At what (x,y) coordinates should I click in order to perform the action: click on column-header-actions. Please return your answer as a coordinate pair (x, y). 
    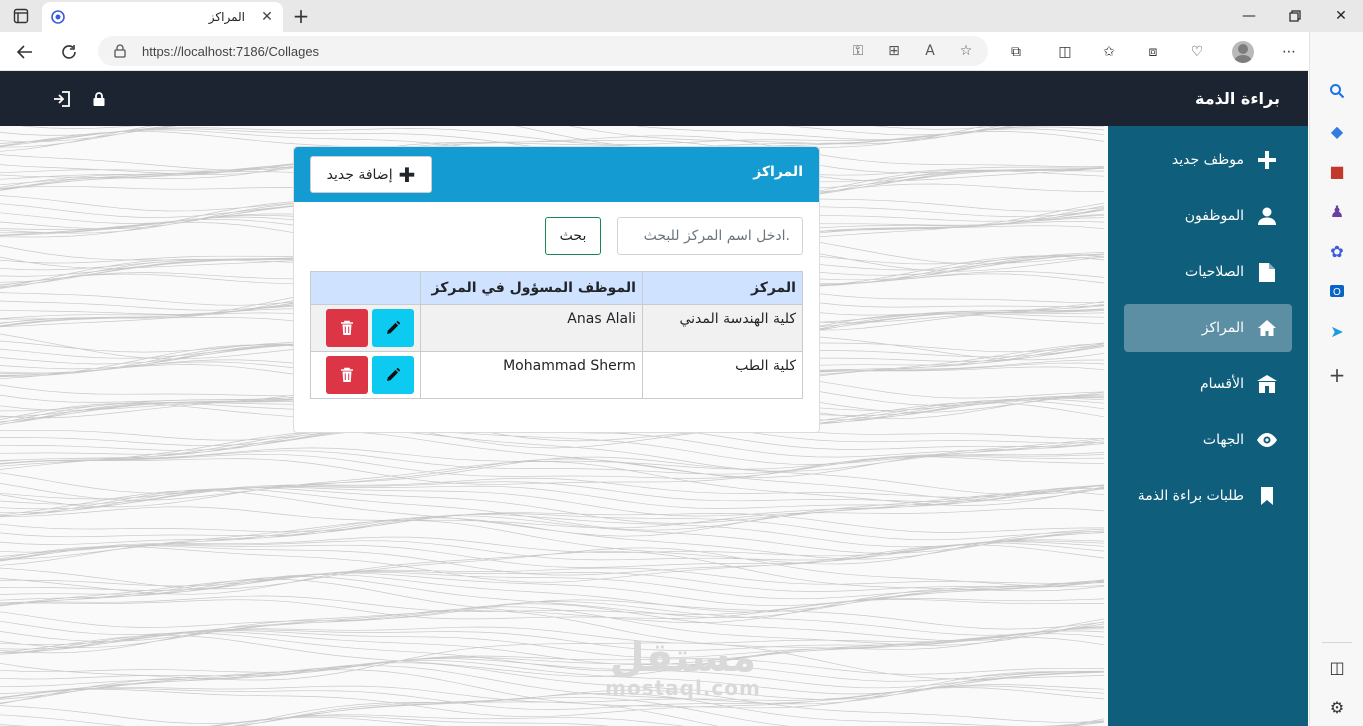
    Looking at the image, I should click on (365, 288).